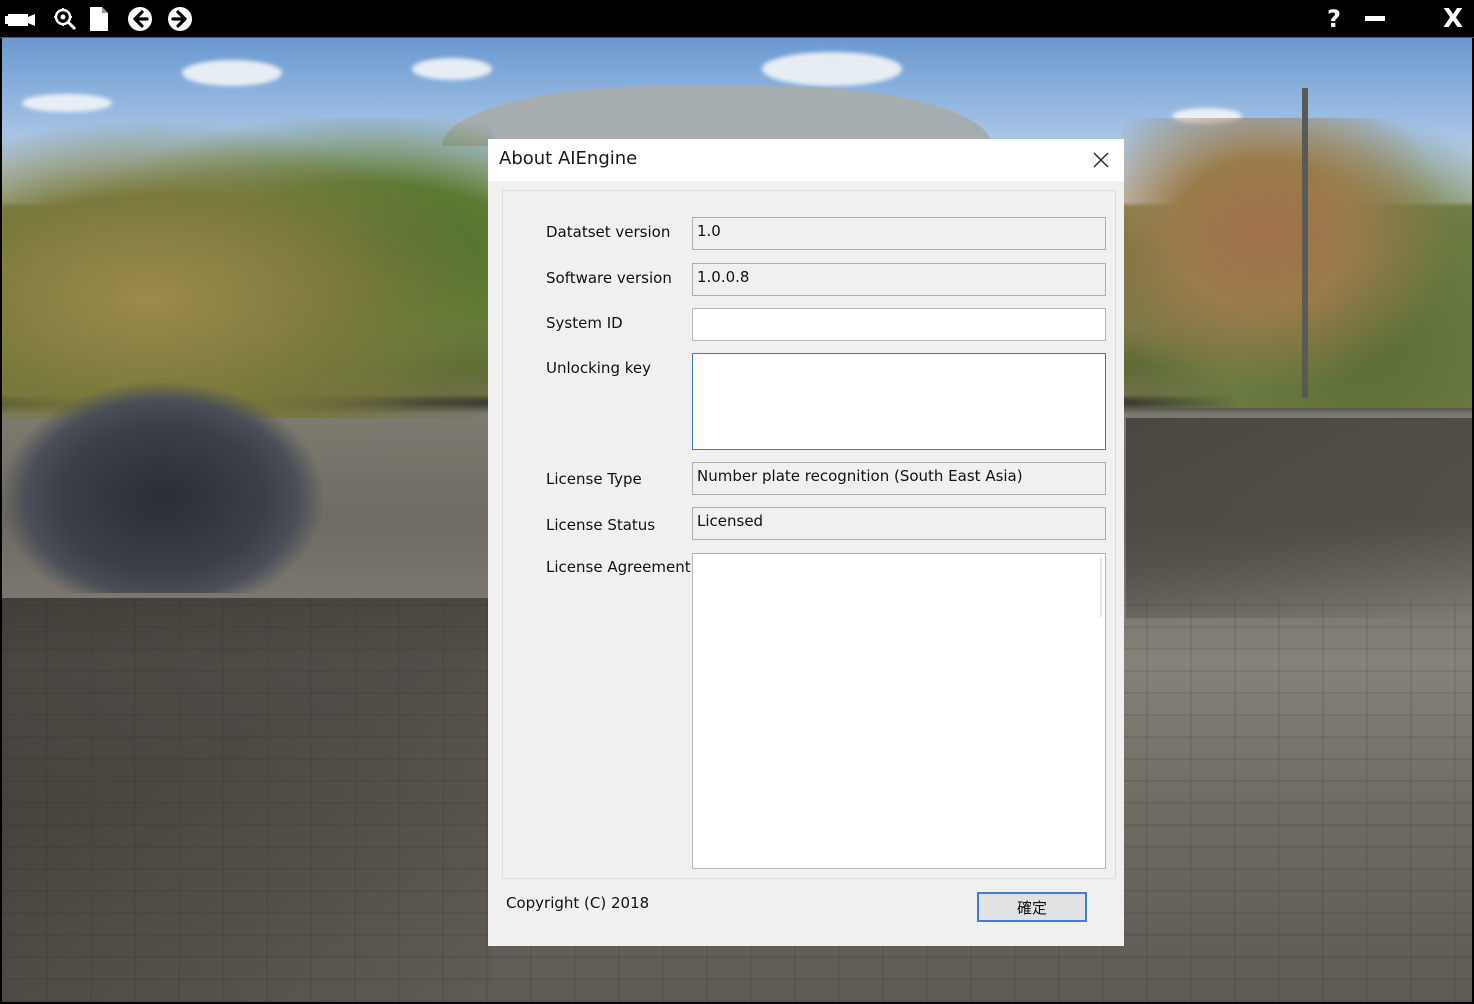 This screenshot has width=1474, height=1004. Describe the element at coordinates (1101, 587) in the screenshot. I see `agreement-scrollbar` at that location.